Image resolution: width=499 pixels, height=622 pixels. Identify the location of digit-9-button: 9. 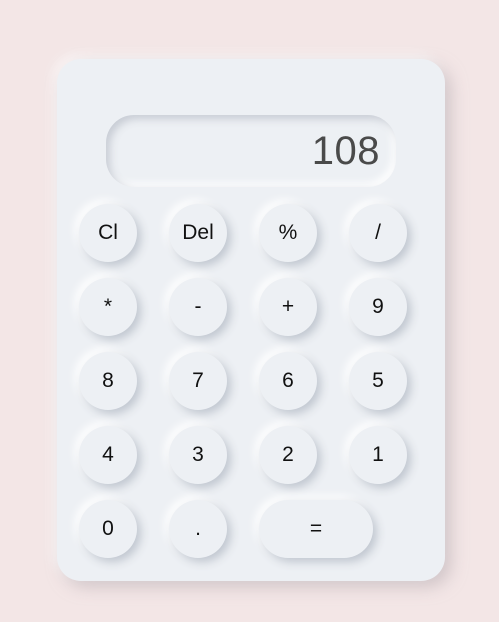
(378, 307).